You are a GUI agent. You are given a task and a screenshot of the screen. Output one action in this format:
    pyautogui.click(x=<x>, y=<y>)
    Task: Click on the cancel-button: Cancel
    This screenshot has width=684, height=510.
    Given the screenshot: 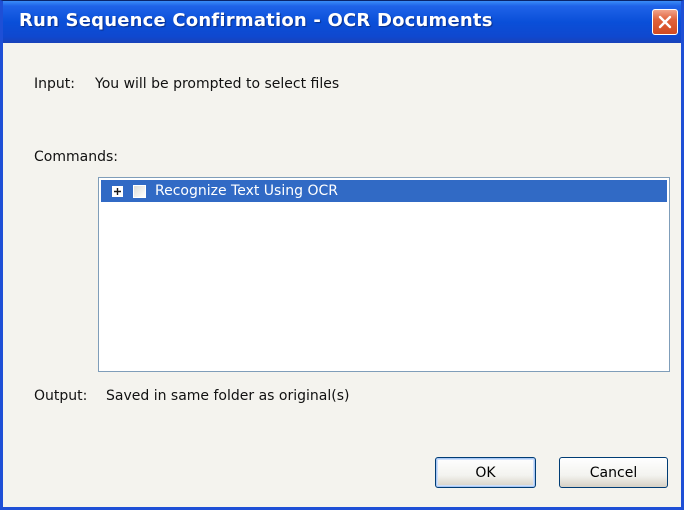 What is the action you would take?
    pyautogui.click(x=613, y=472)
    